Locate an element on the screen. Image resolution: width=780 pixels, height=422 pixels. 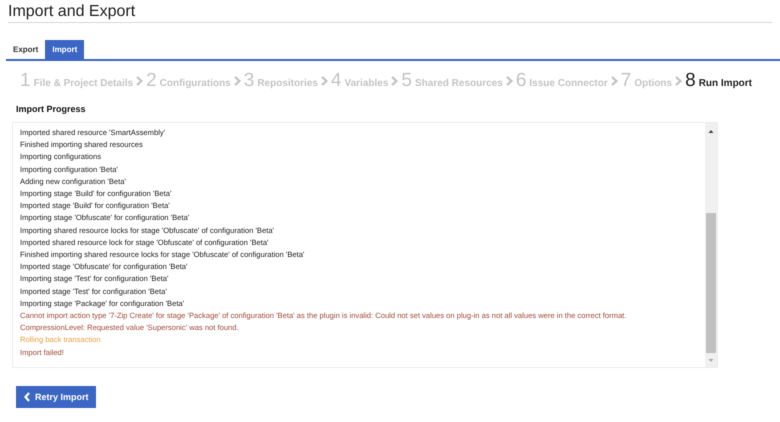
step: 1 File & Project Details is located at coordinates (77, 80).